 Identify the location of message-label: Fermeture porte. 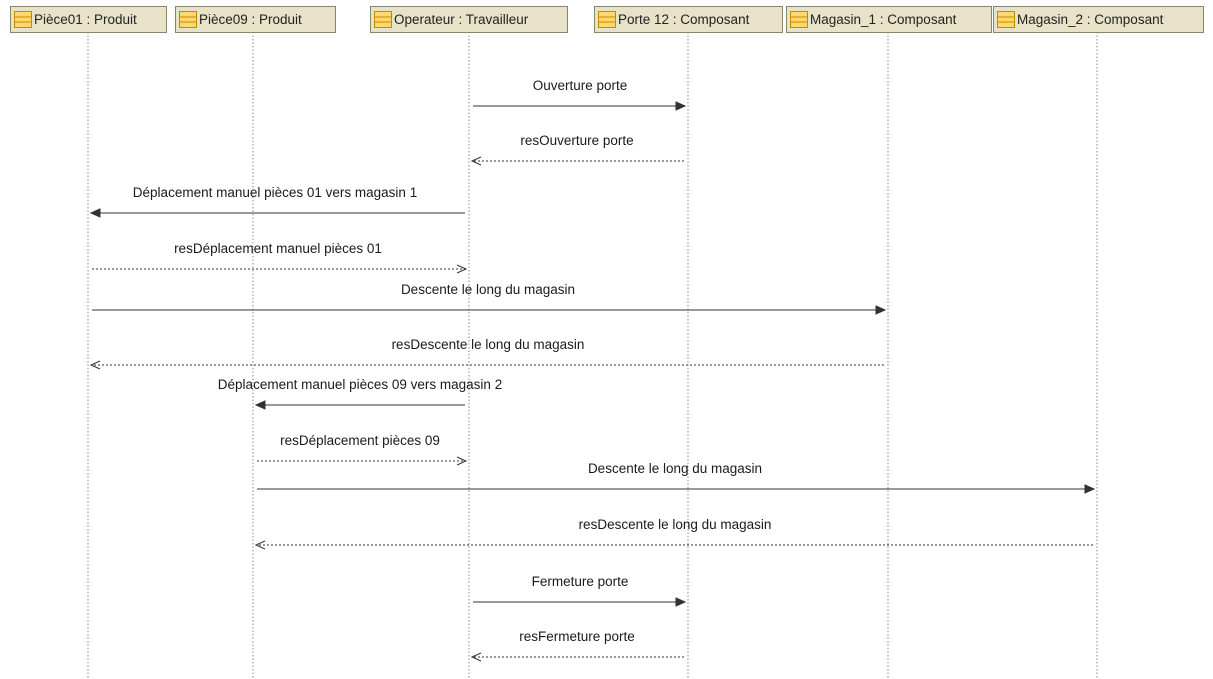
(580, 581).